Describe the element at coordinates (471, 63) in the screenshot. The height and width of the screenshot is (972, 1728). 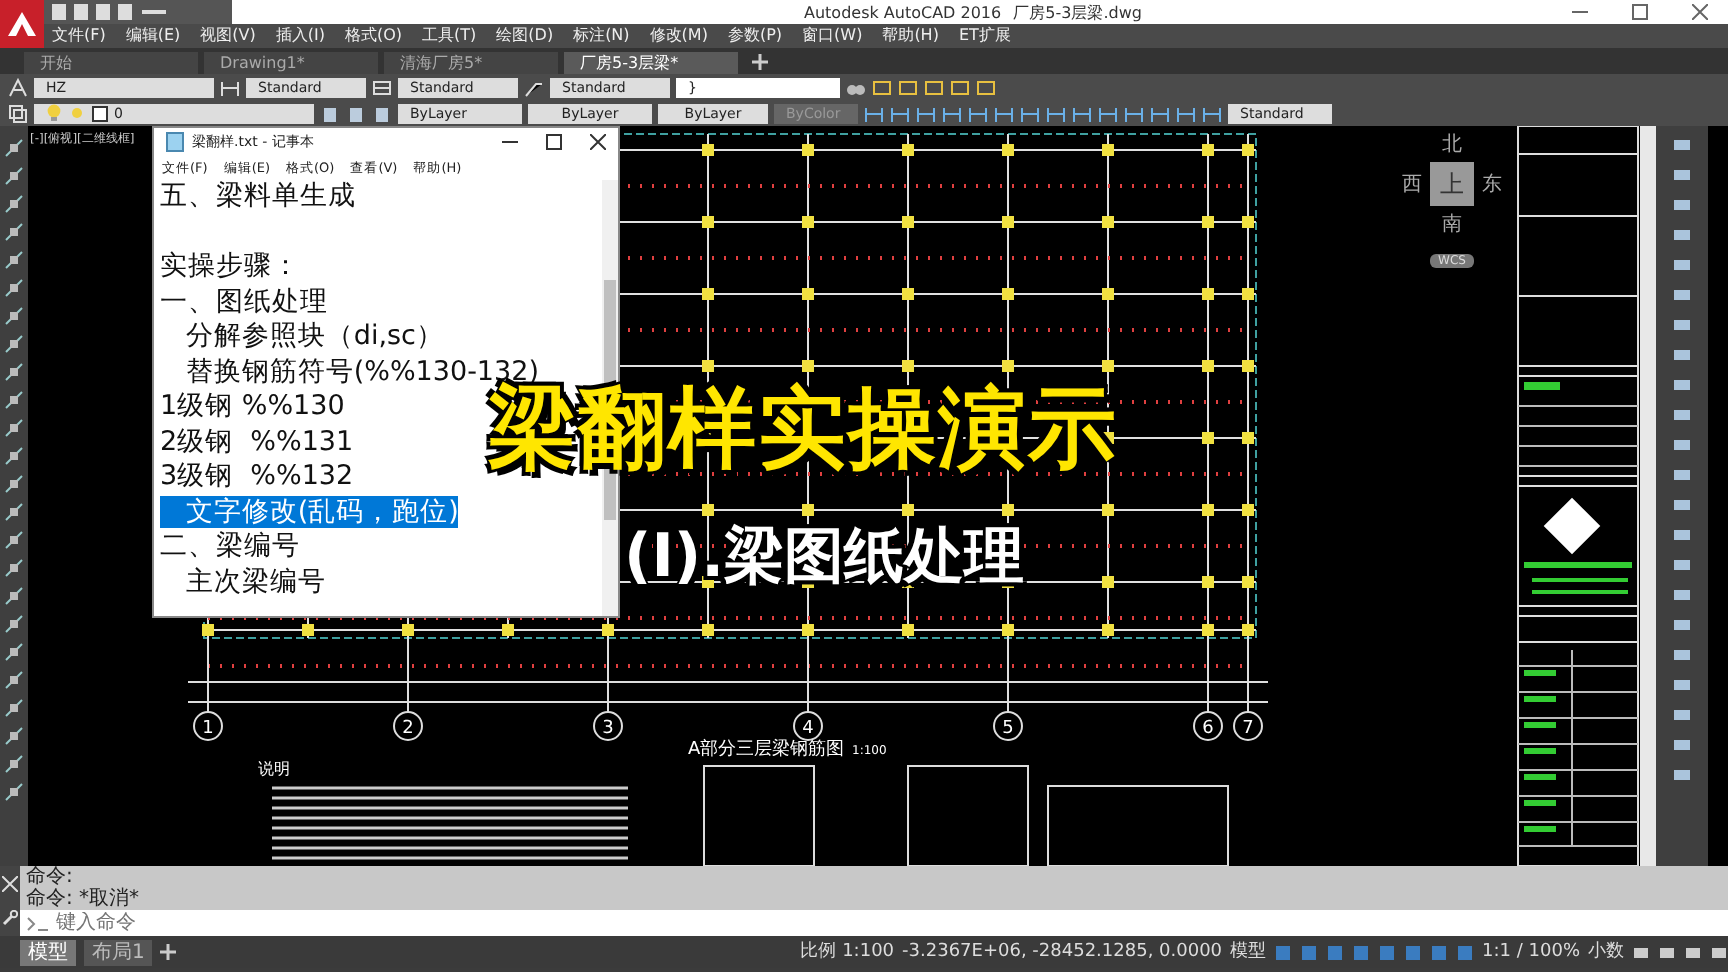
I see `file-tab: 清海厂房5*` at that location.